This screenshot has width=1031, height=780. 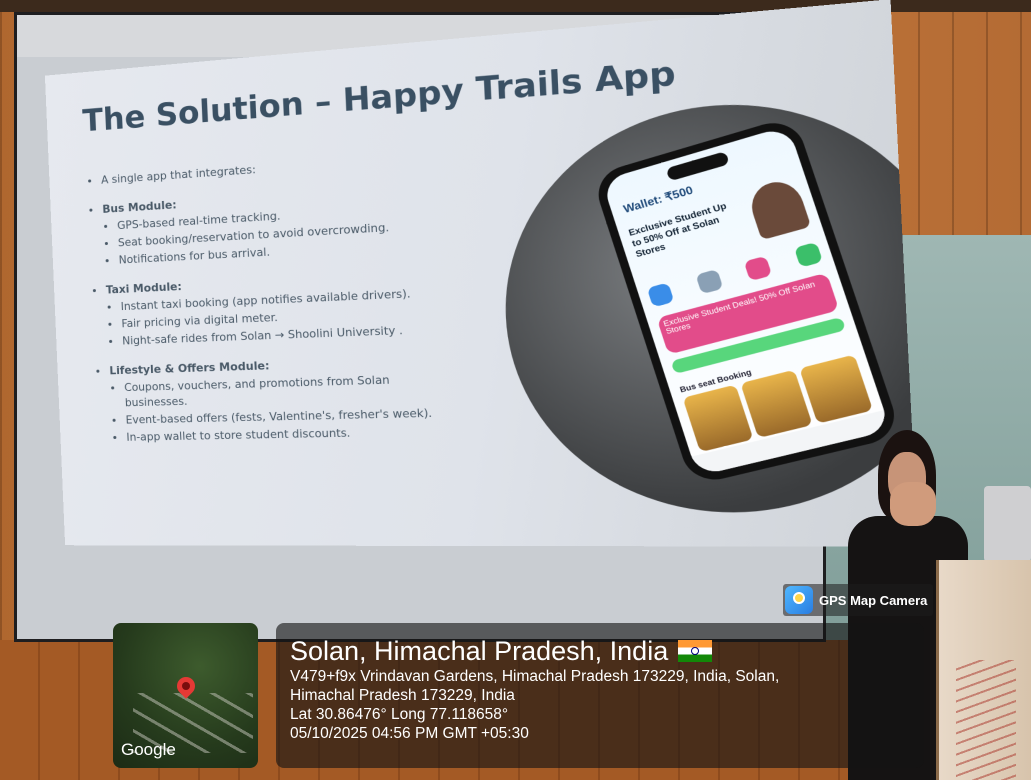 I want to click on location-title: Solan, Himachal Pradesh, India, so click(x=479, y=651).